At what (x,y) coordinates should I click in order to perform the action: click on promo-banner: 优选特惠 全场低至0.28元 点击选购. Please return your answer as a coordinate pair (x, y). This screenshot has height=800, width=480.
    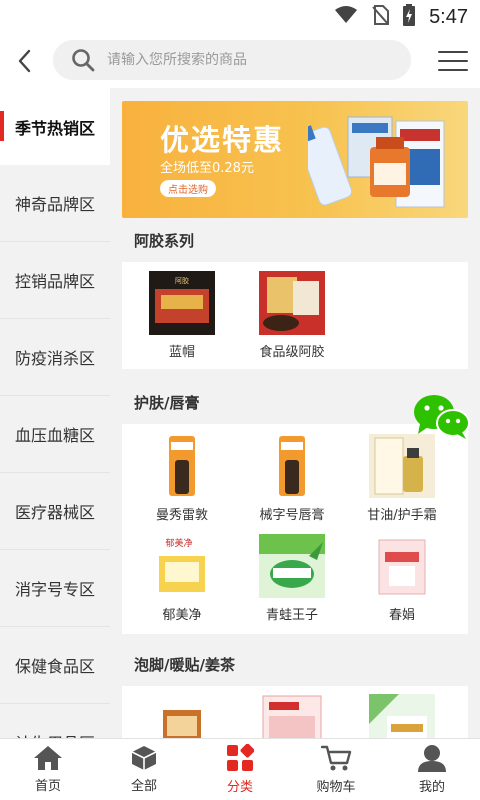
    Looking at the image, I should click on (295, 159).